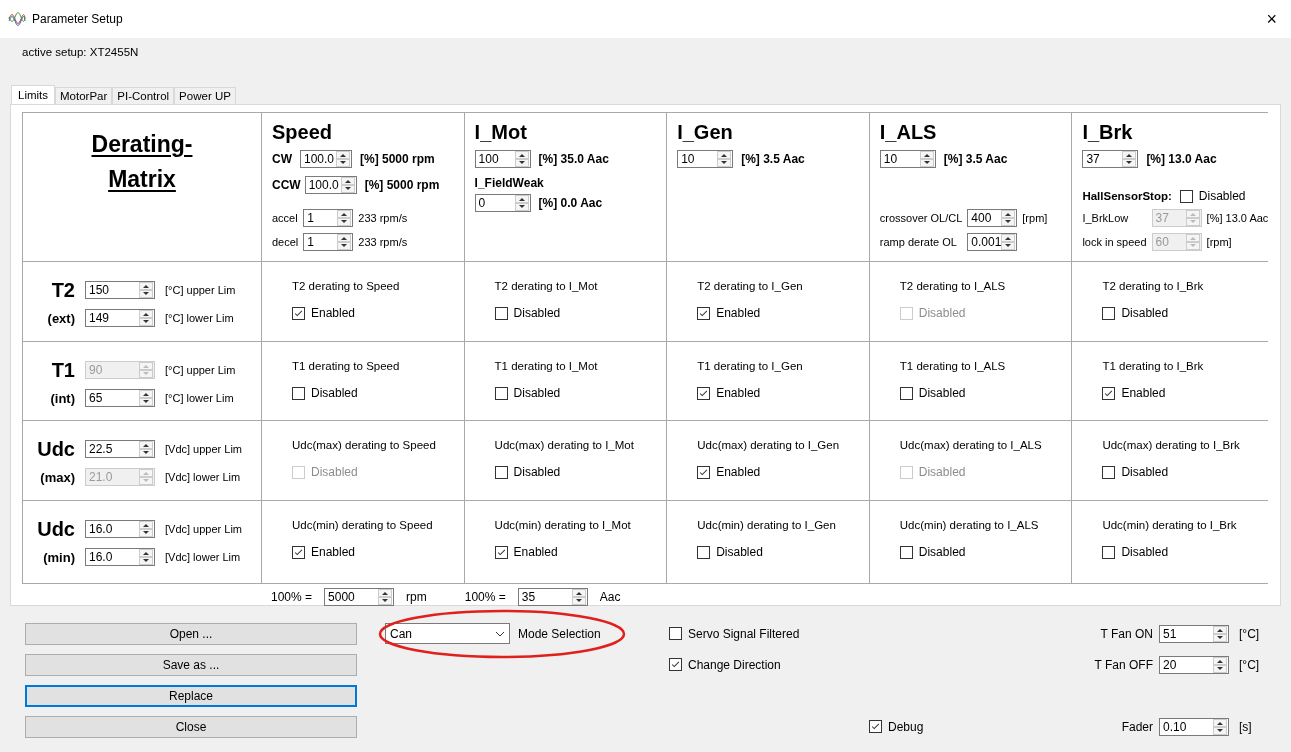 This screenshot has height=752, width=1291. I want to click on matrix-title: Matrix, so click(142, 179).